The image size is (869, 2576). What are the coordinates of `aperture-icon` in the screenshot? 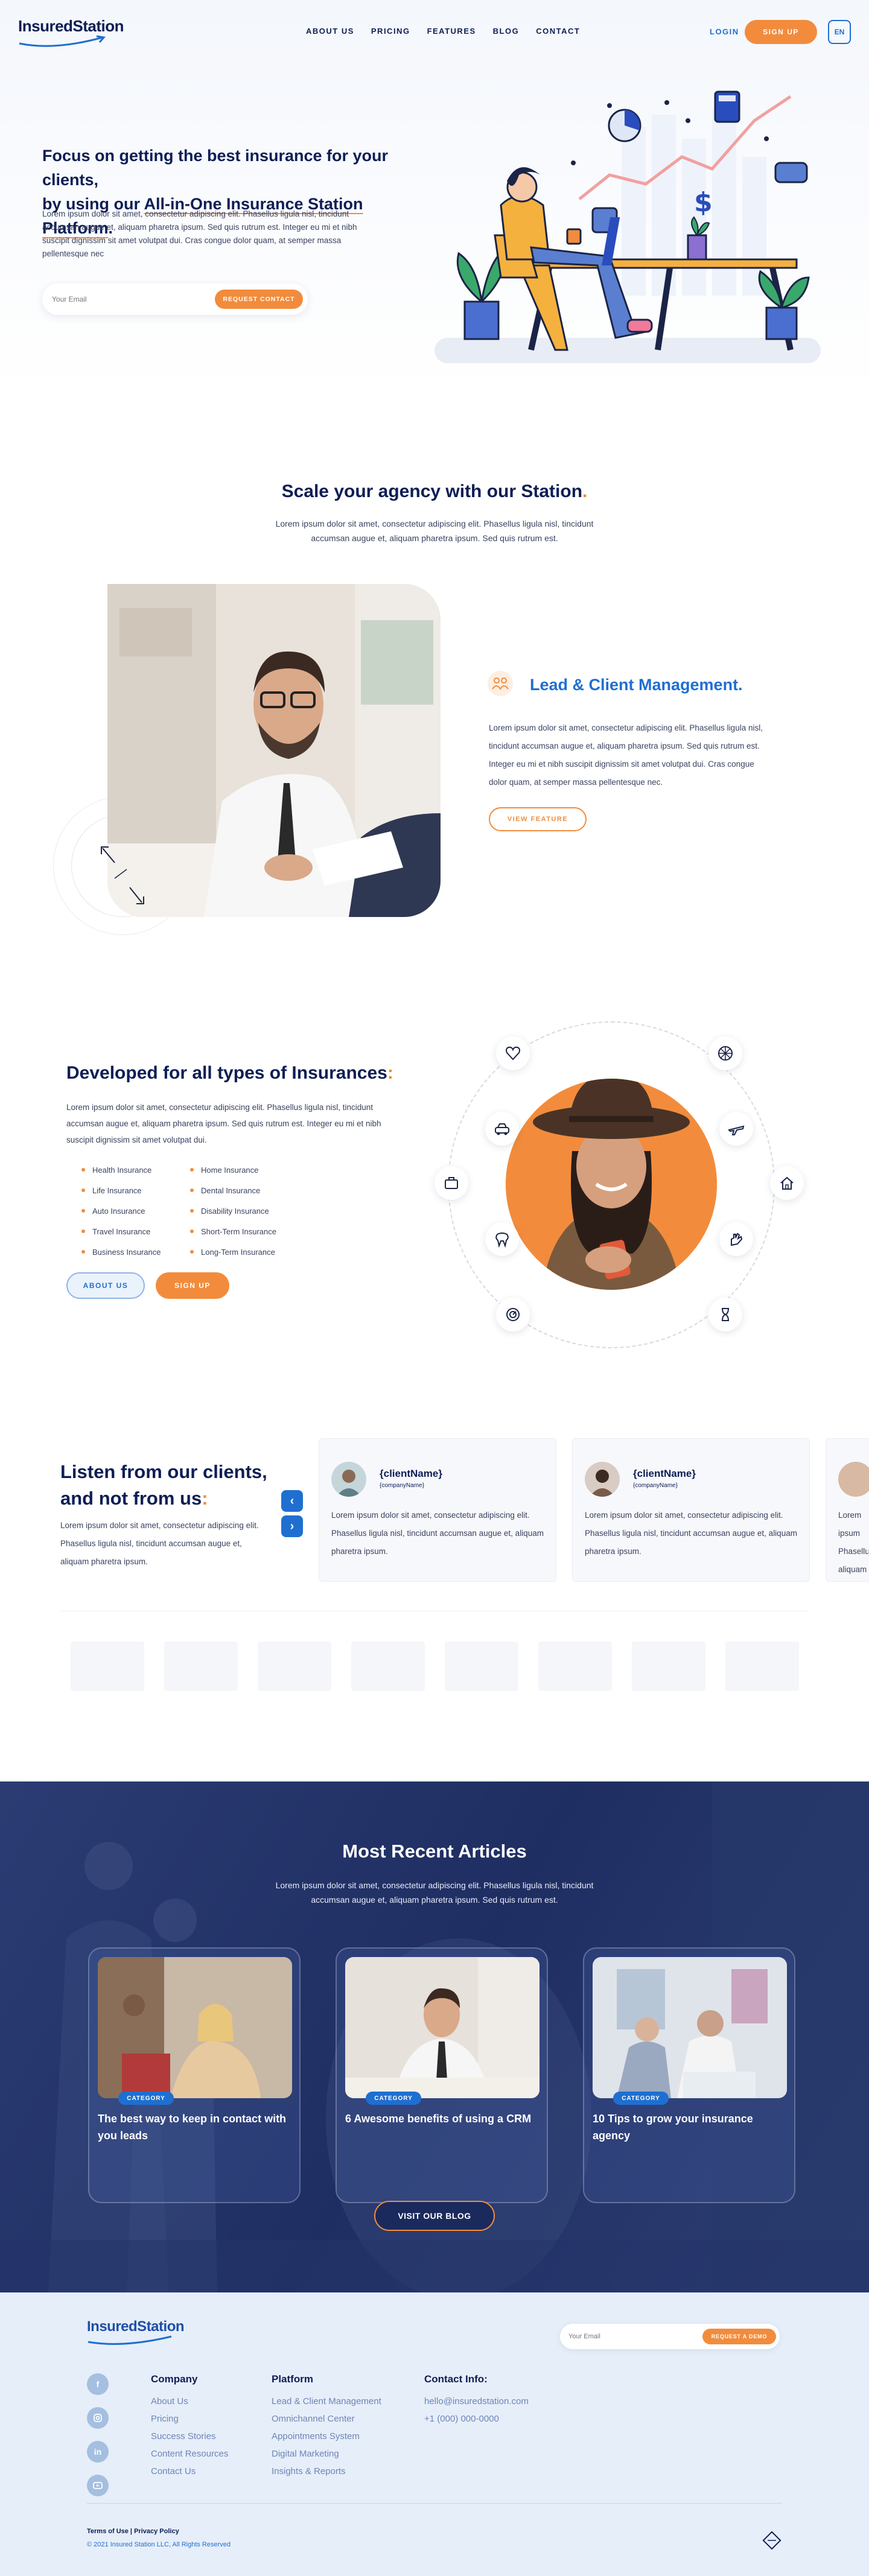 It's located at (725, 1053).